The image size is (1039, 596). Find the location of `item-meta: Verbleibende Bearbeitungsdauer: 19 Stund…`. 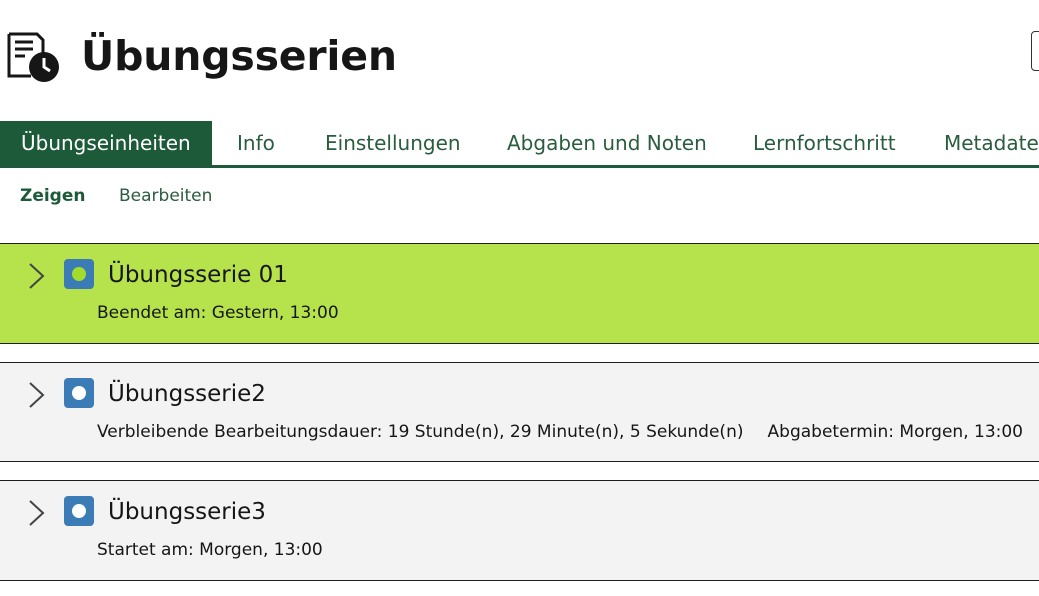

item-meta: Verbleibende Bearbeitungsdauer: 19 Stund… is located at coordinates (420, 432).